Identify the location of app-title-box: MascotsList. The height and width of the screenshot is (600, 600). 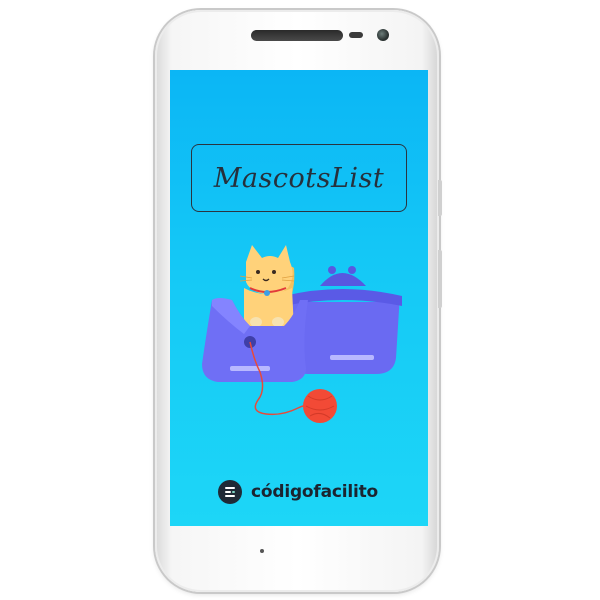
(299, 178).